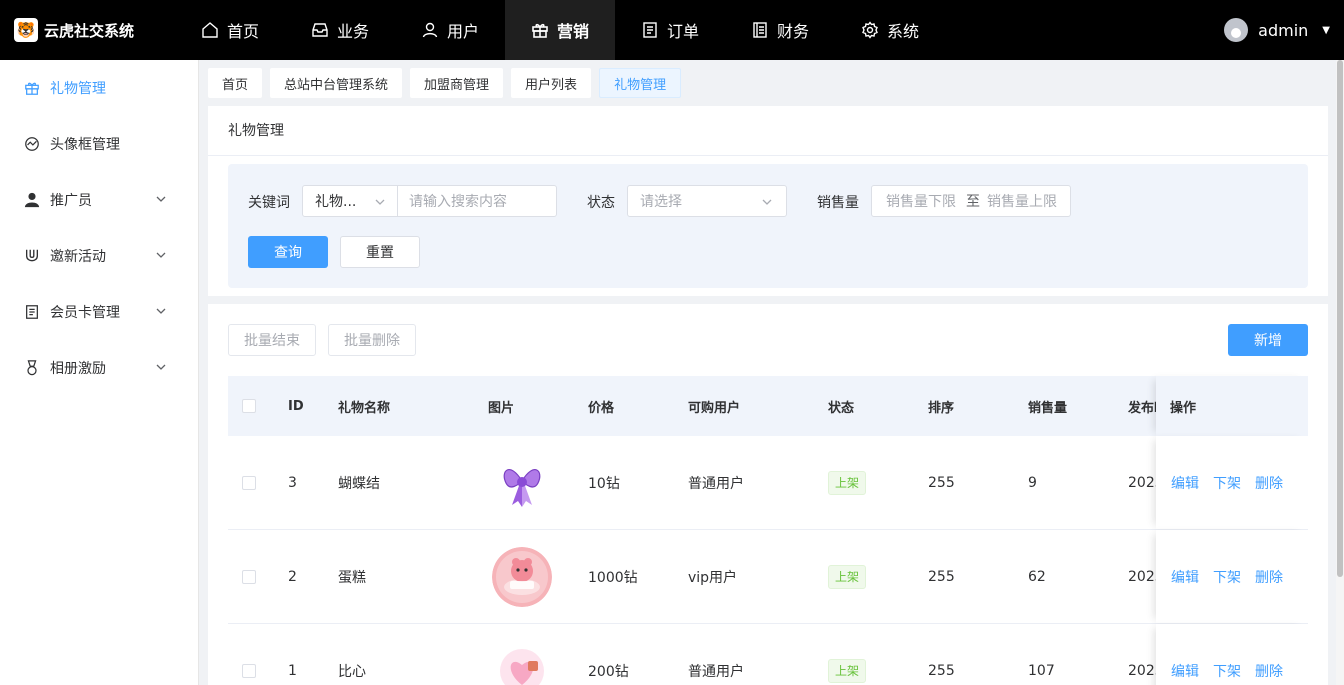 The height and width of the screenshot is (685, 1344). I want to click on tags-view: 首页 总站中台管理系统 加盟商管理 用户列表 礼物管理, so click(448, 83).